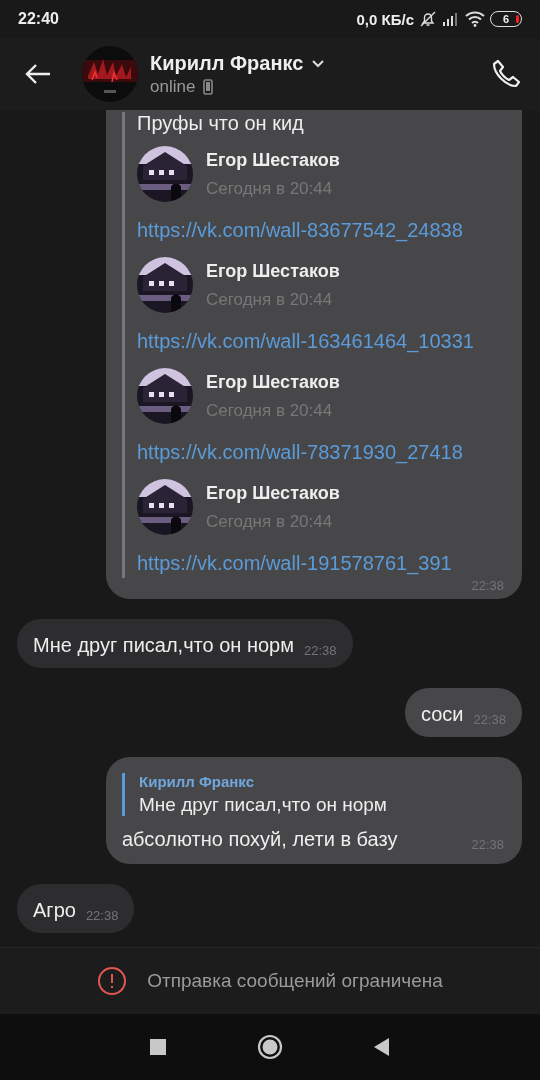  What do you see at coordinates (270, 1047) in the screenshot?
I see `home-button-icon` at bounding box center [270, 1047].